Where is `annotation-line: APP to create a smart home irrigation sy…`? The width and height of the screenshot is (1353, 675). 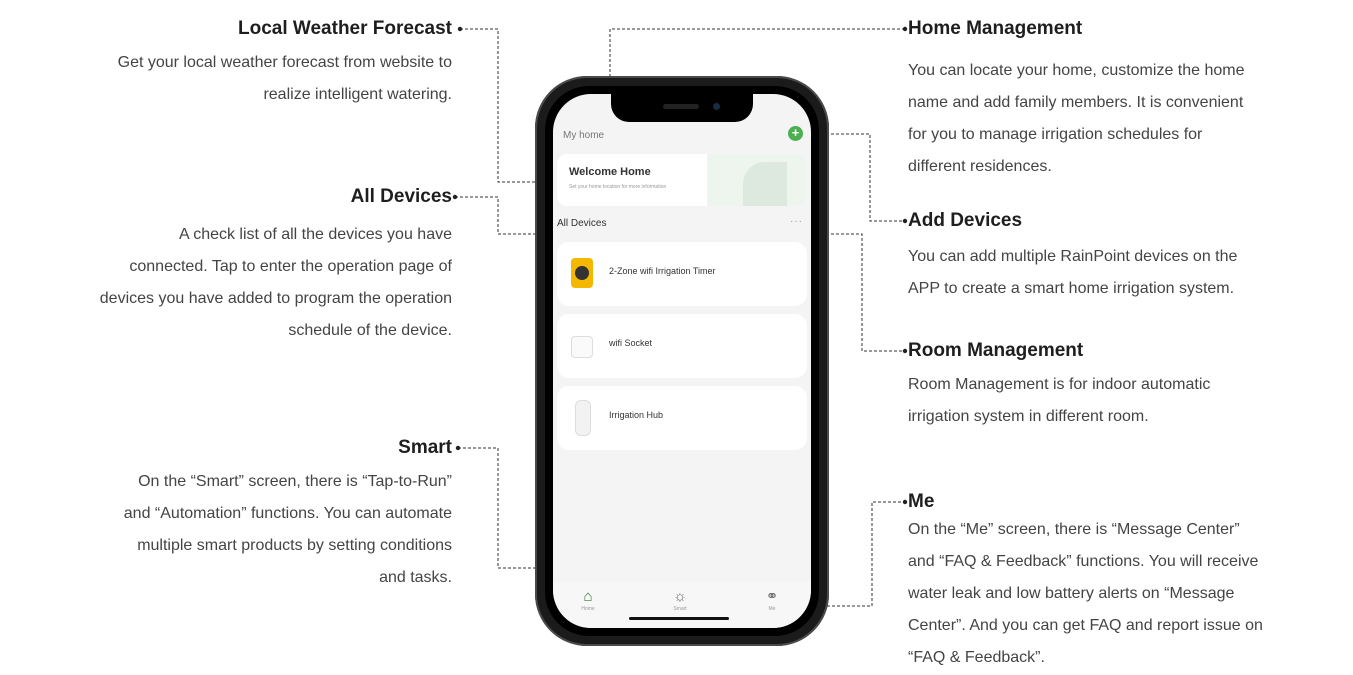 annotation-line: APP to create a smart home irrigation sy… is located at coordinates (1071, 288).